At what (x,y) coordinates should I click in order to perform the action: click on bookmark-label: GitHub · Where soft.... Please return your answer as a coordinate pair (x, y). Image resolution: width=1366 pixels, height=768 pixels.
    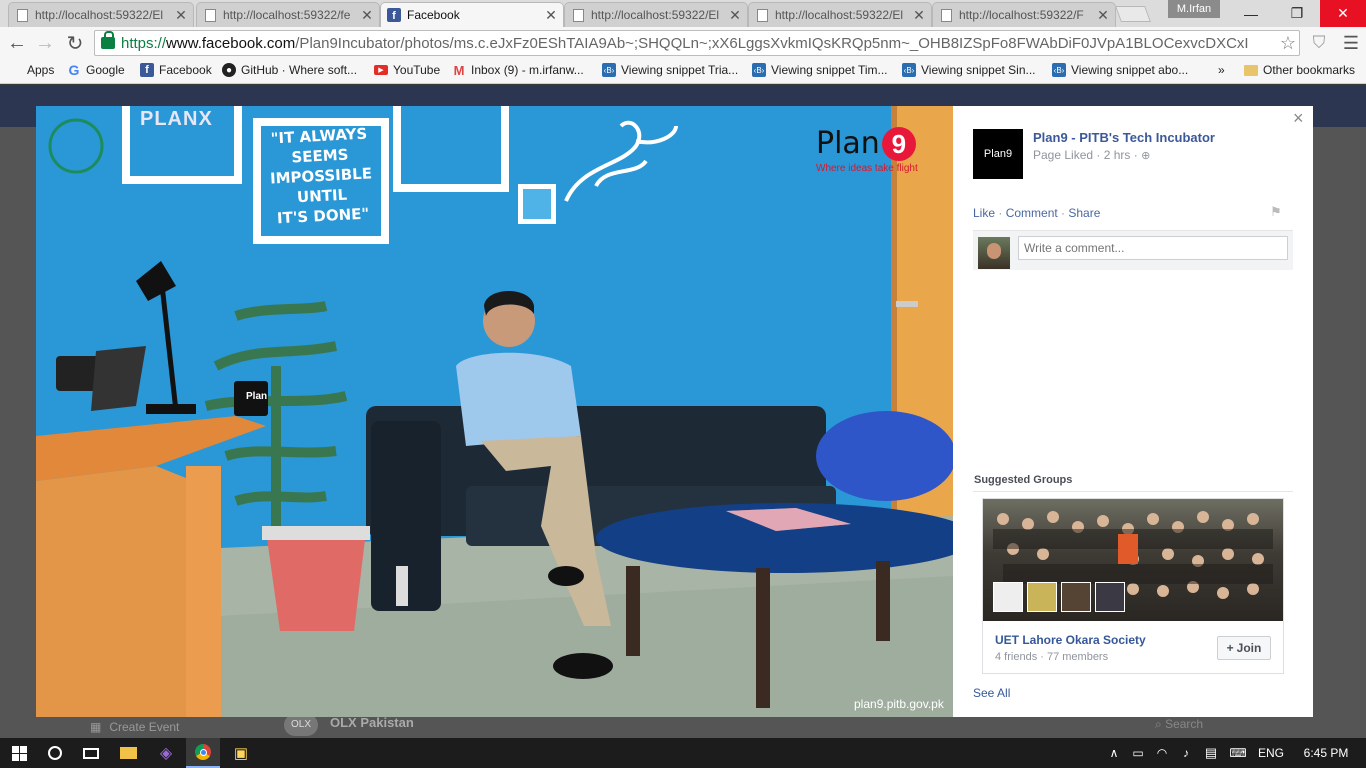
    Looking at the image, I should click on (299, 70).